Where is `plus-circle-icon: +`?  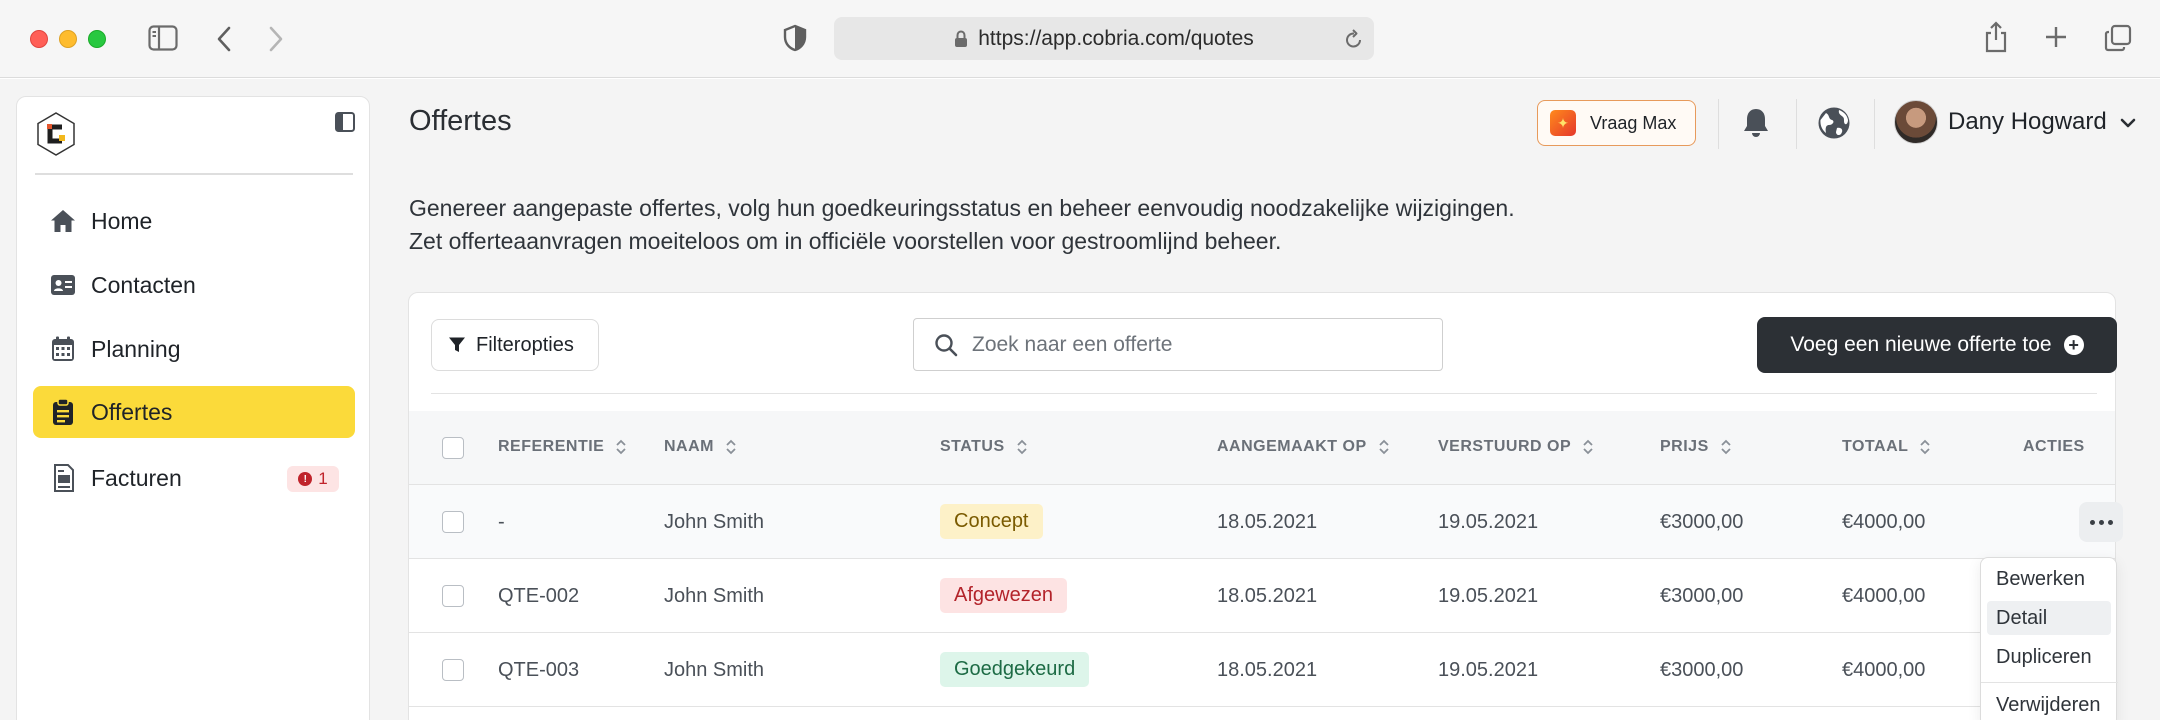 plus-circle-icon: + is located at coordinates (2073, 345).